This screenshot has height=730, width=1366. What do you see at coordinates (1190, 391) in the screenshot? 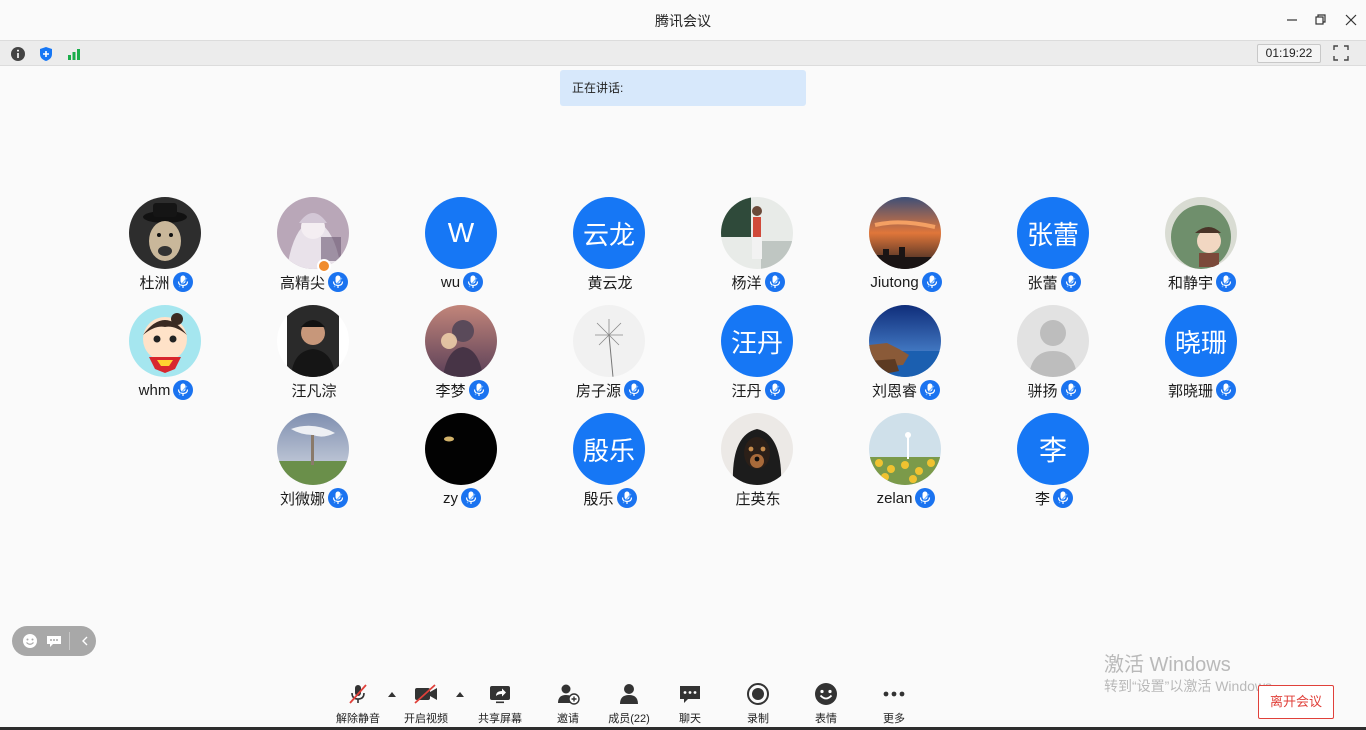
I see `participant-name: 郭晓珊` at bounding box center [1190, 391].